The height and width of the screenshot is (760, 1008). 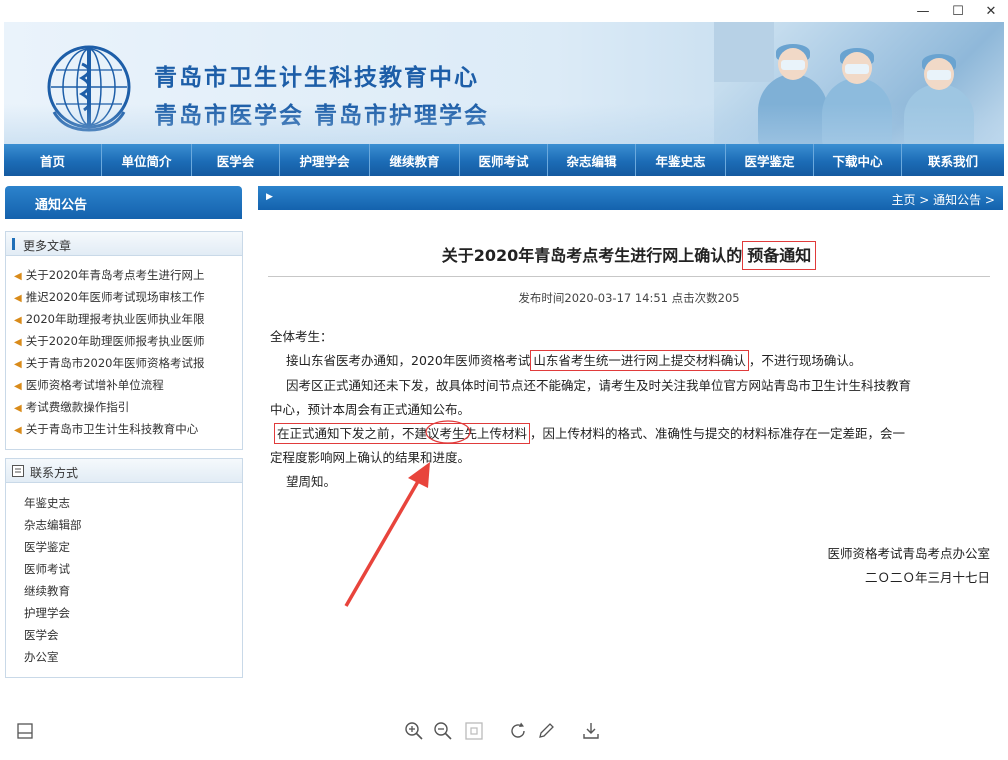 I want to click on panel-icon, so click(x=25, y=731).